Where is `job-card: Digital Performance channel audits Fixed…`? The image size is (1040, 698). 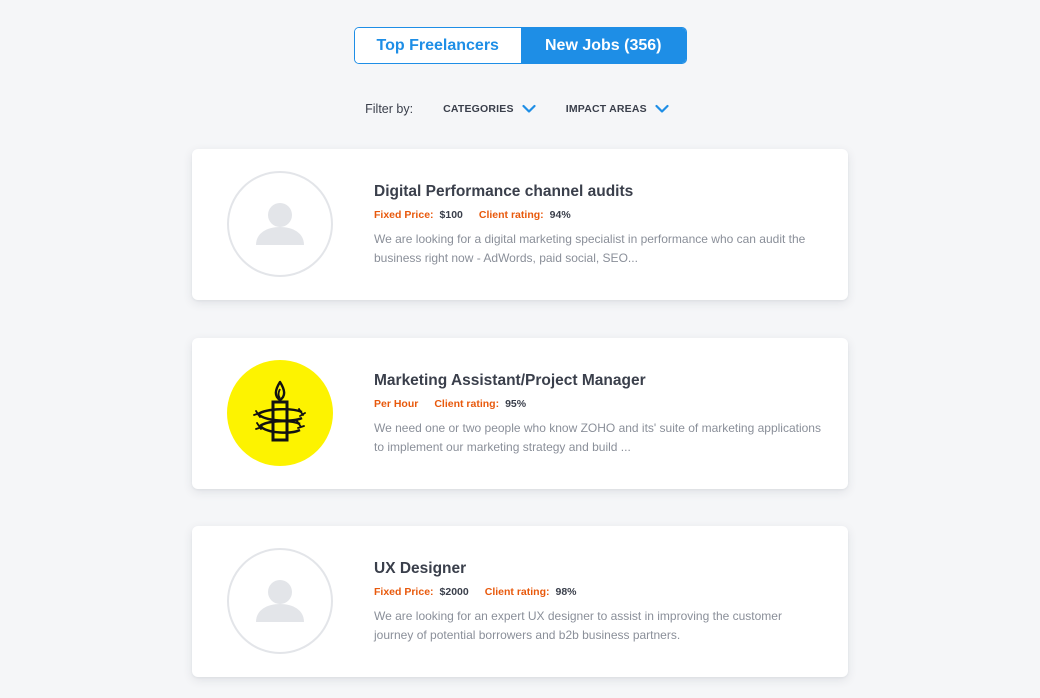
job-card: Digital Performance channel audits Fixed… is located at coordinates (520, 224).